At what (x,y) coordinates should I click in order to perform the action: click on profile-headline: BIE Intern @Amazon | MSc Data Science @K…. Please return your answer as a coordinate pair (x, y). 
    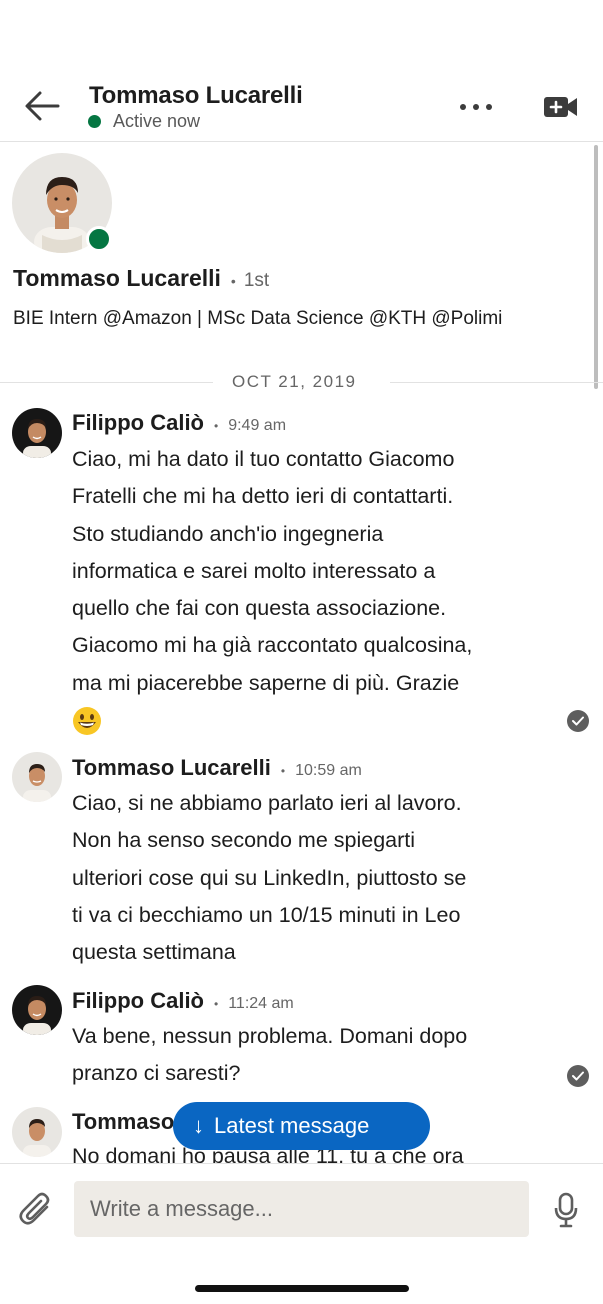
    Looking at the image, I should click on (258, 318).